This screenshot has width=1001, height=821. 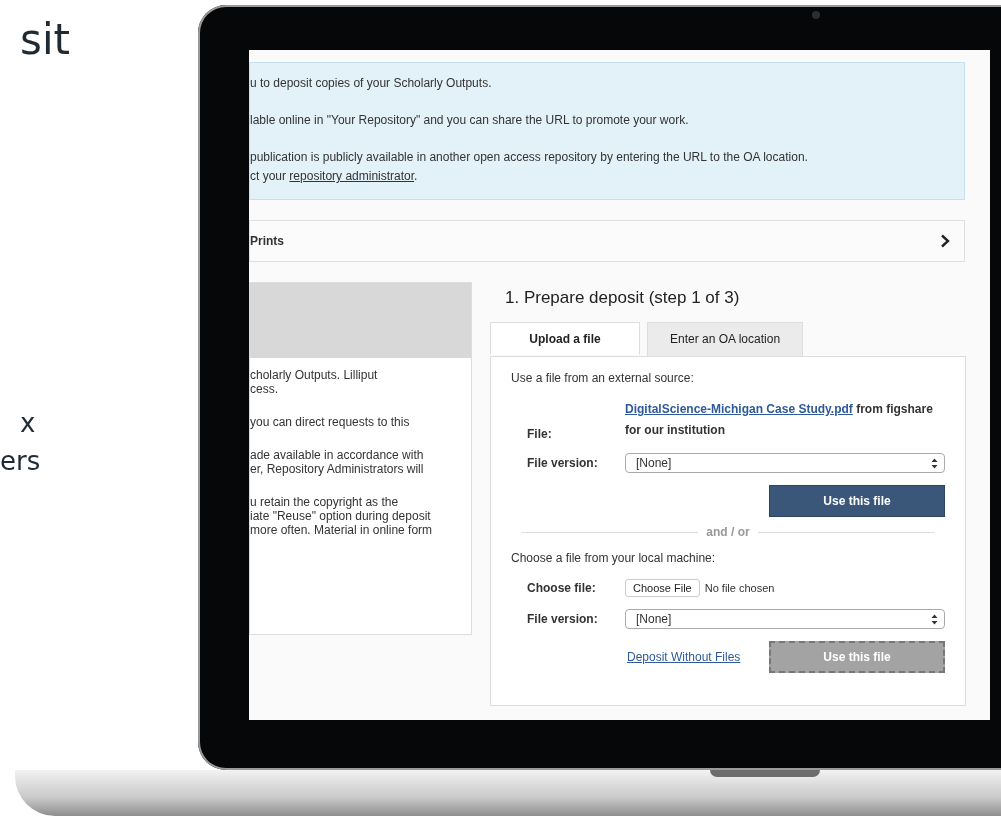 What do you see at coordinates (469, 120) in the screenshot?
I see `info-text: lable online in "Your Repository" and you can share the URL to promote your work.` at bounding box center [469, 120].